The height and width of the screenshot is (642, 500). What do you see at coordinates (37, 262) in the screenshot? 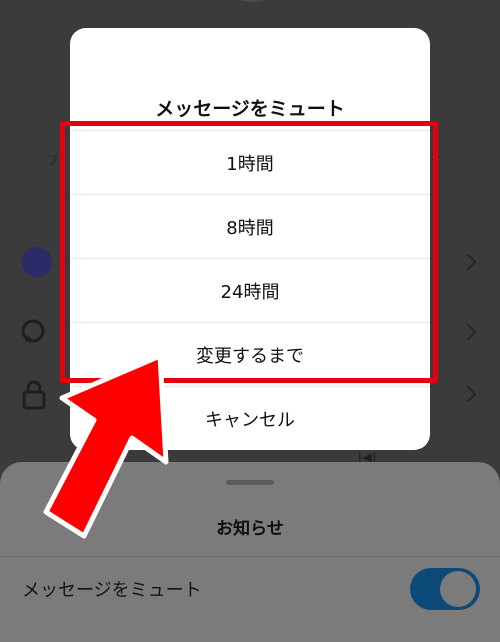
I see `theme-dot` at bounding box center [37, 262].